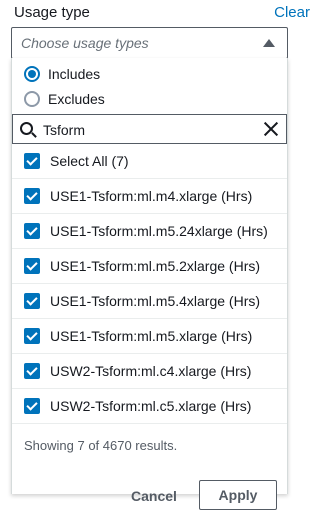 The image size is (320, 510). I want to click on close-icon, so click(271, 129).